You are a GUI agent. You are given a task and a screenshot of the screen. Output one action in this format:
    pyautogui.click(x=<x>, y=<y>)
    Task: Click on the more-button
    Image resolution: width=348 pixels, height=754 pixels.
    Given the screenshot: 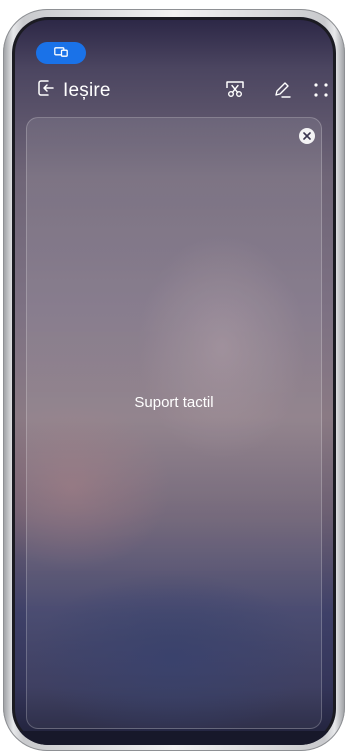 What is the action you would take?
    pyautogui.click(x=321, y=92)
    